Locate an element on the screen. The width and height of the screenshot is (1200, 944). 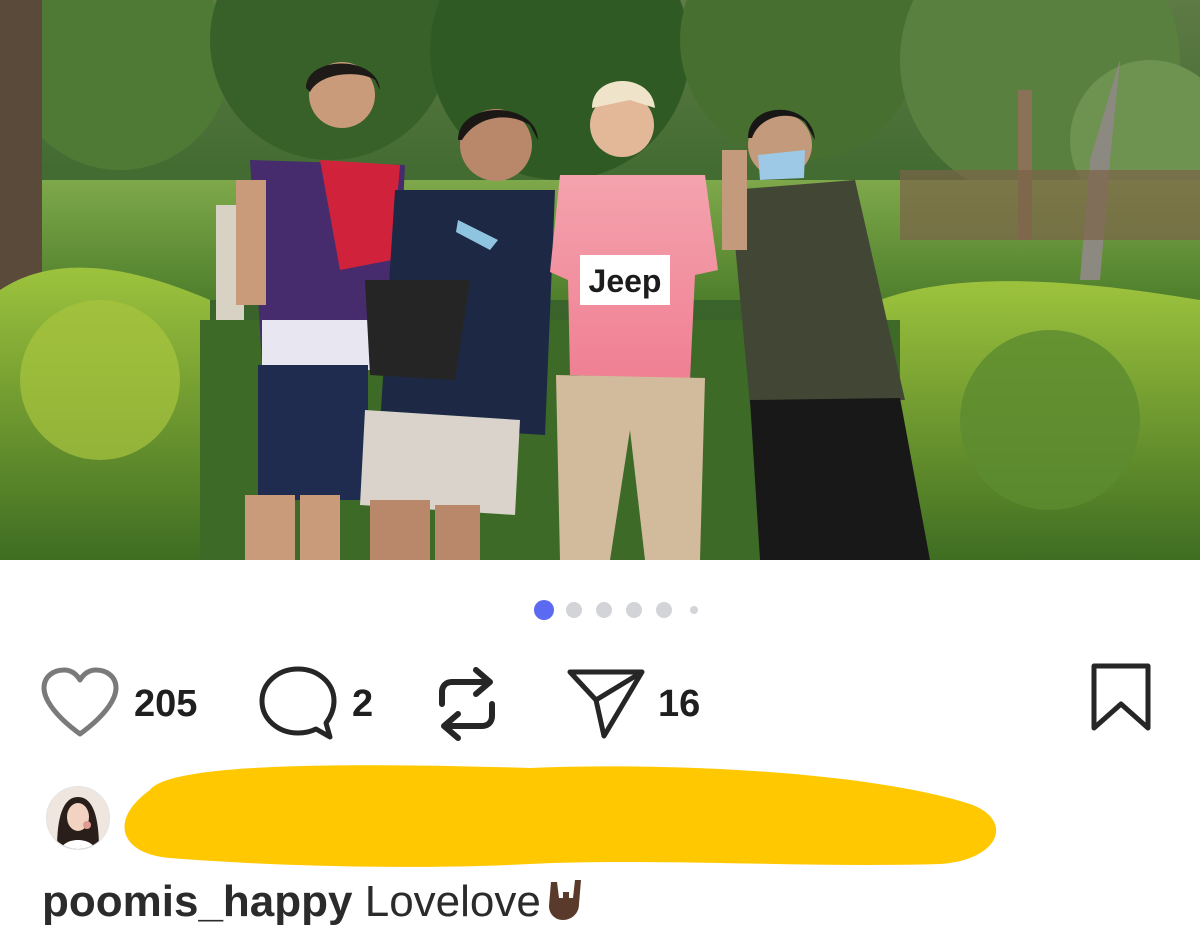
redacted-username-scribble is located at coordinates (560, 820).